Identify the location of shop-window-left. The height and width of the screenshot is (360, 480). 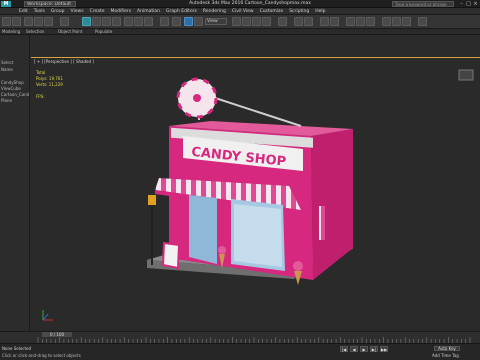
(203, 229).